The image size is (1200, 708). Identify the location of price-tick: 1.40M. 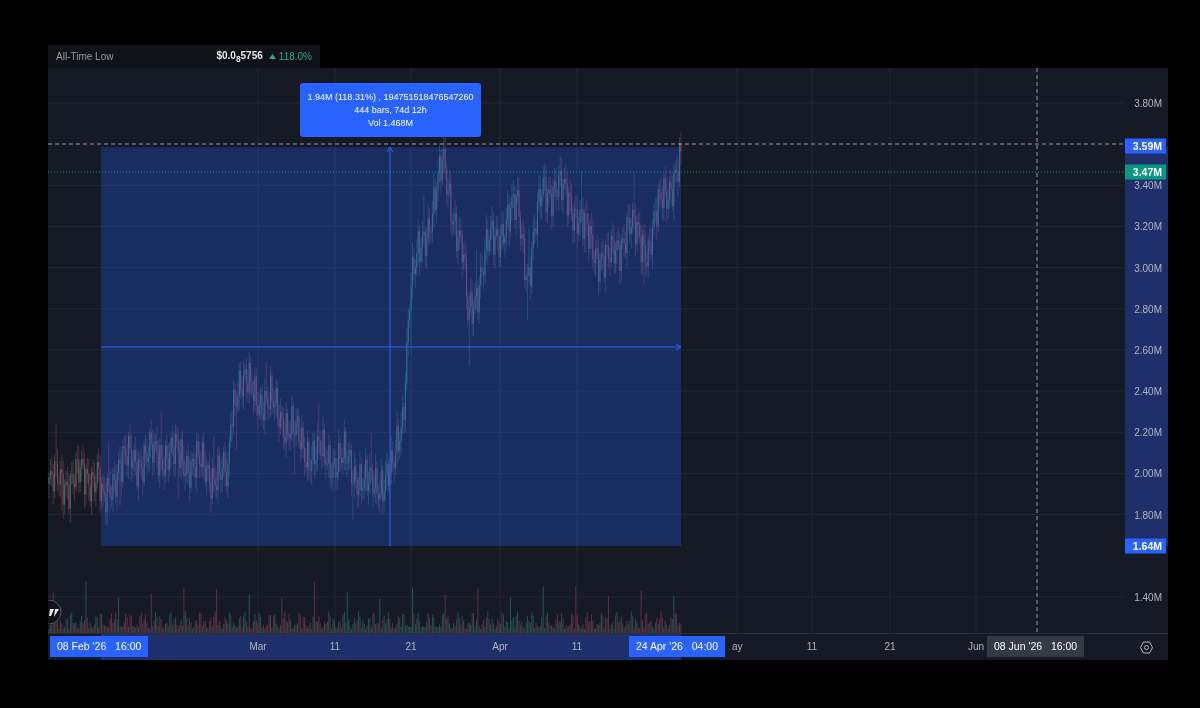
(1148, 597).